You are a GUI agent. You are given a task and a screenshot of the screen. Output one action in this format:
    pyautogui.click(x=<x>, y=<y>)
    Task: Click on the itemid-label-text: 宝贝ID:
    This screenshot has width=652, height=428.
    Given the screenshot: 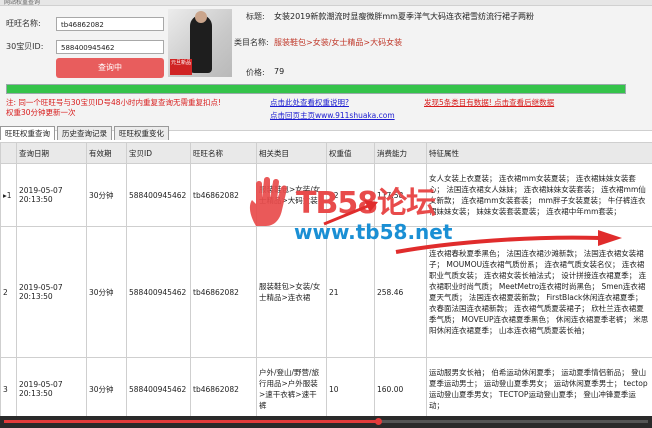 What is the action you would take?
    pyautogui.click(x=30, y=46)
    